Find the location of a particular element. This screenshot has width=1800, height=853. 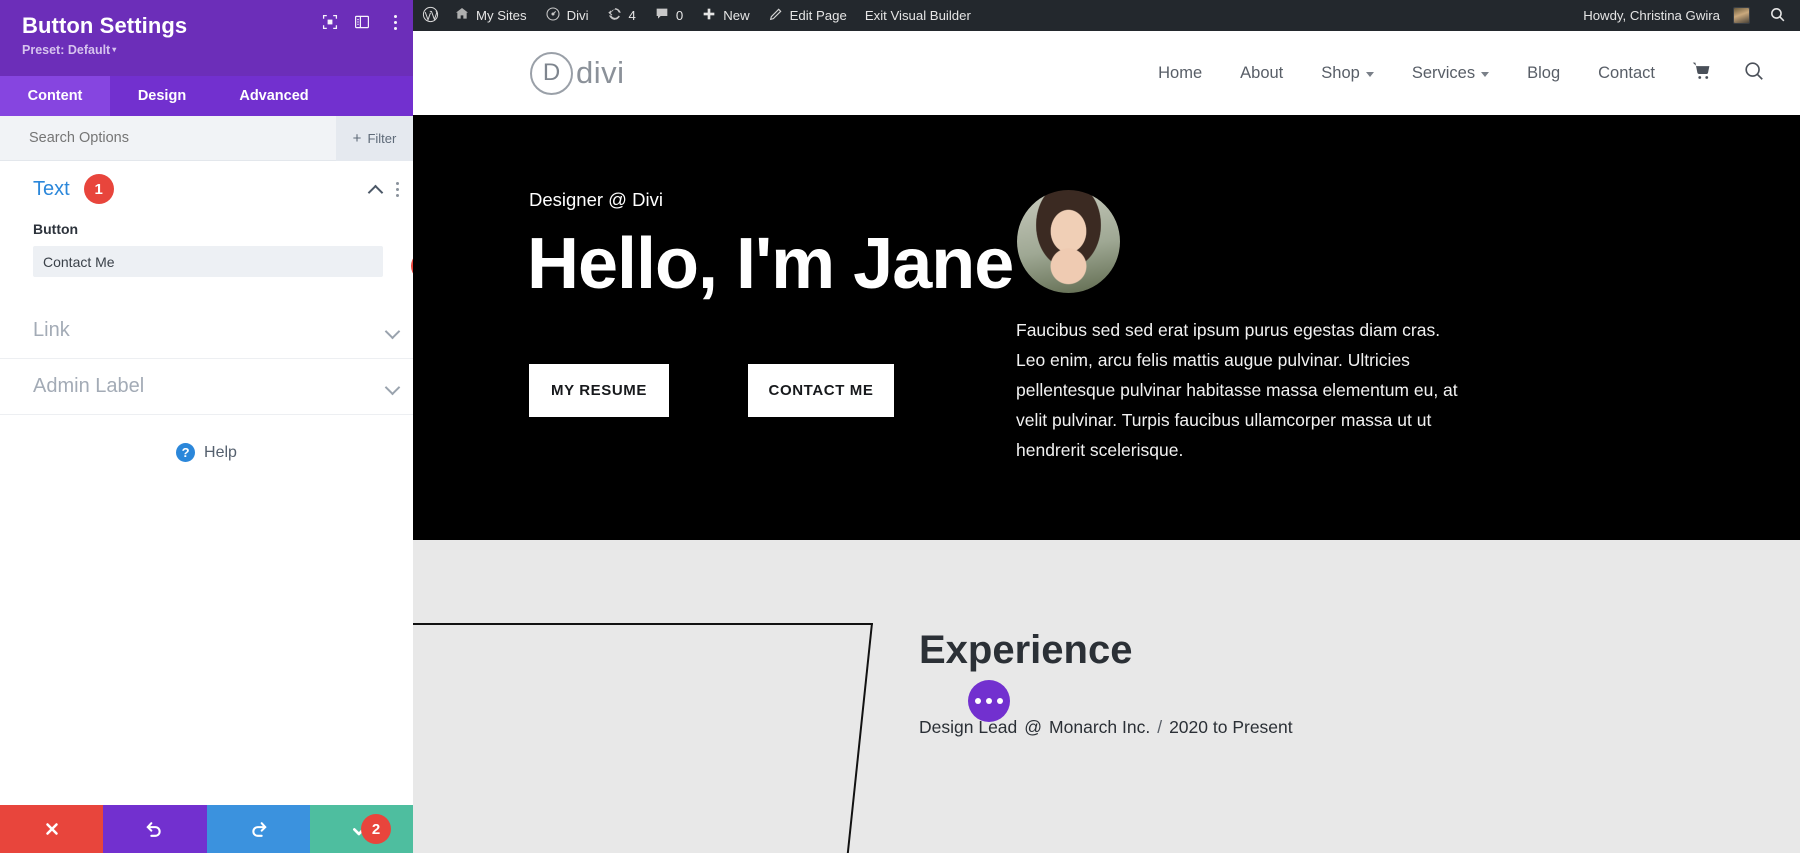

comments-button: 0 is located at coordinates (668, 15).